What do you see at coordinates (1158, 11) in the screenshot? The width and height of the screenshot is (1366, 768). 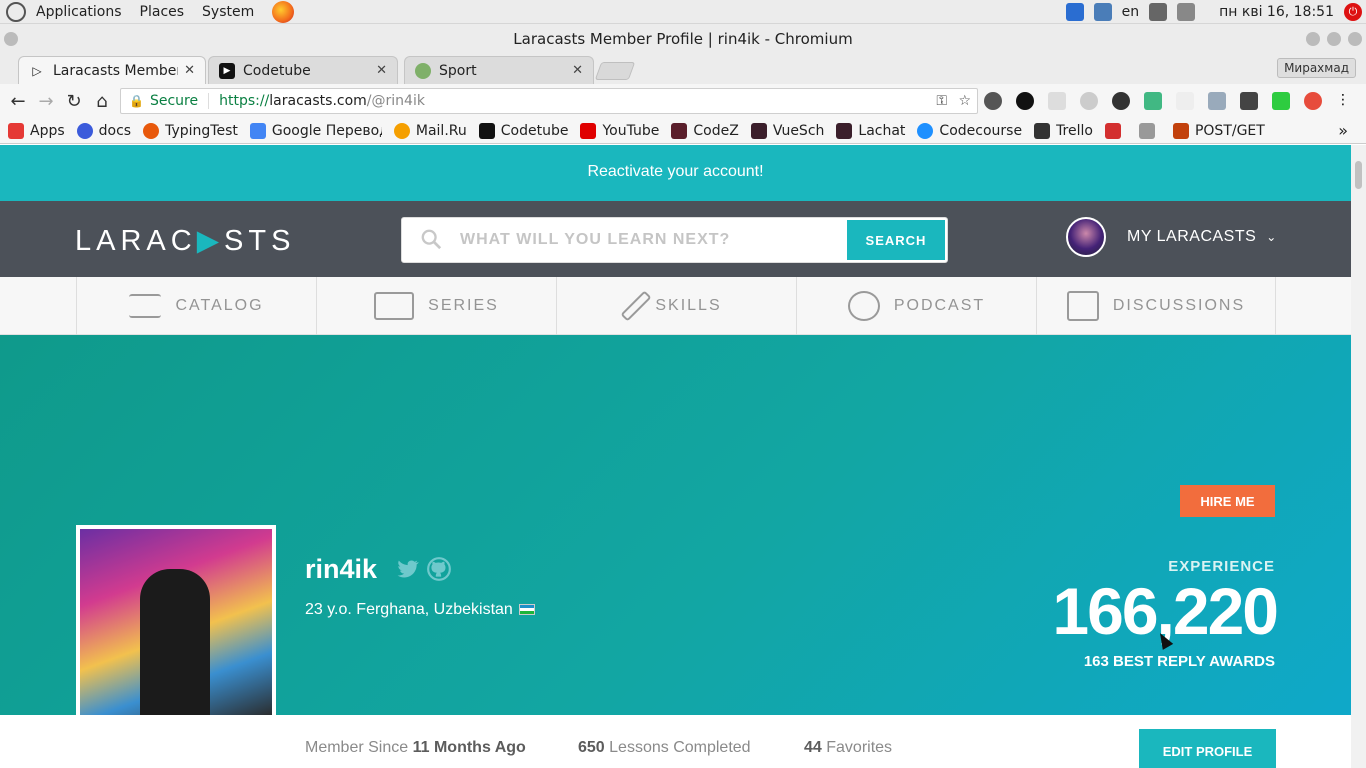 I see `volume-icon` at bounding box center [1158, 11].